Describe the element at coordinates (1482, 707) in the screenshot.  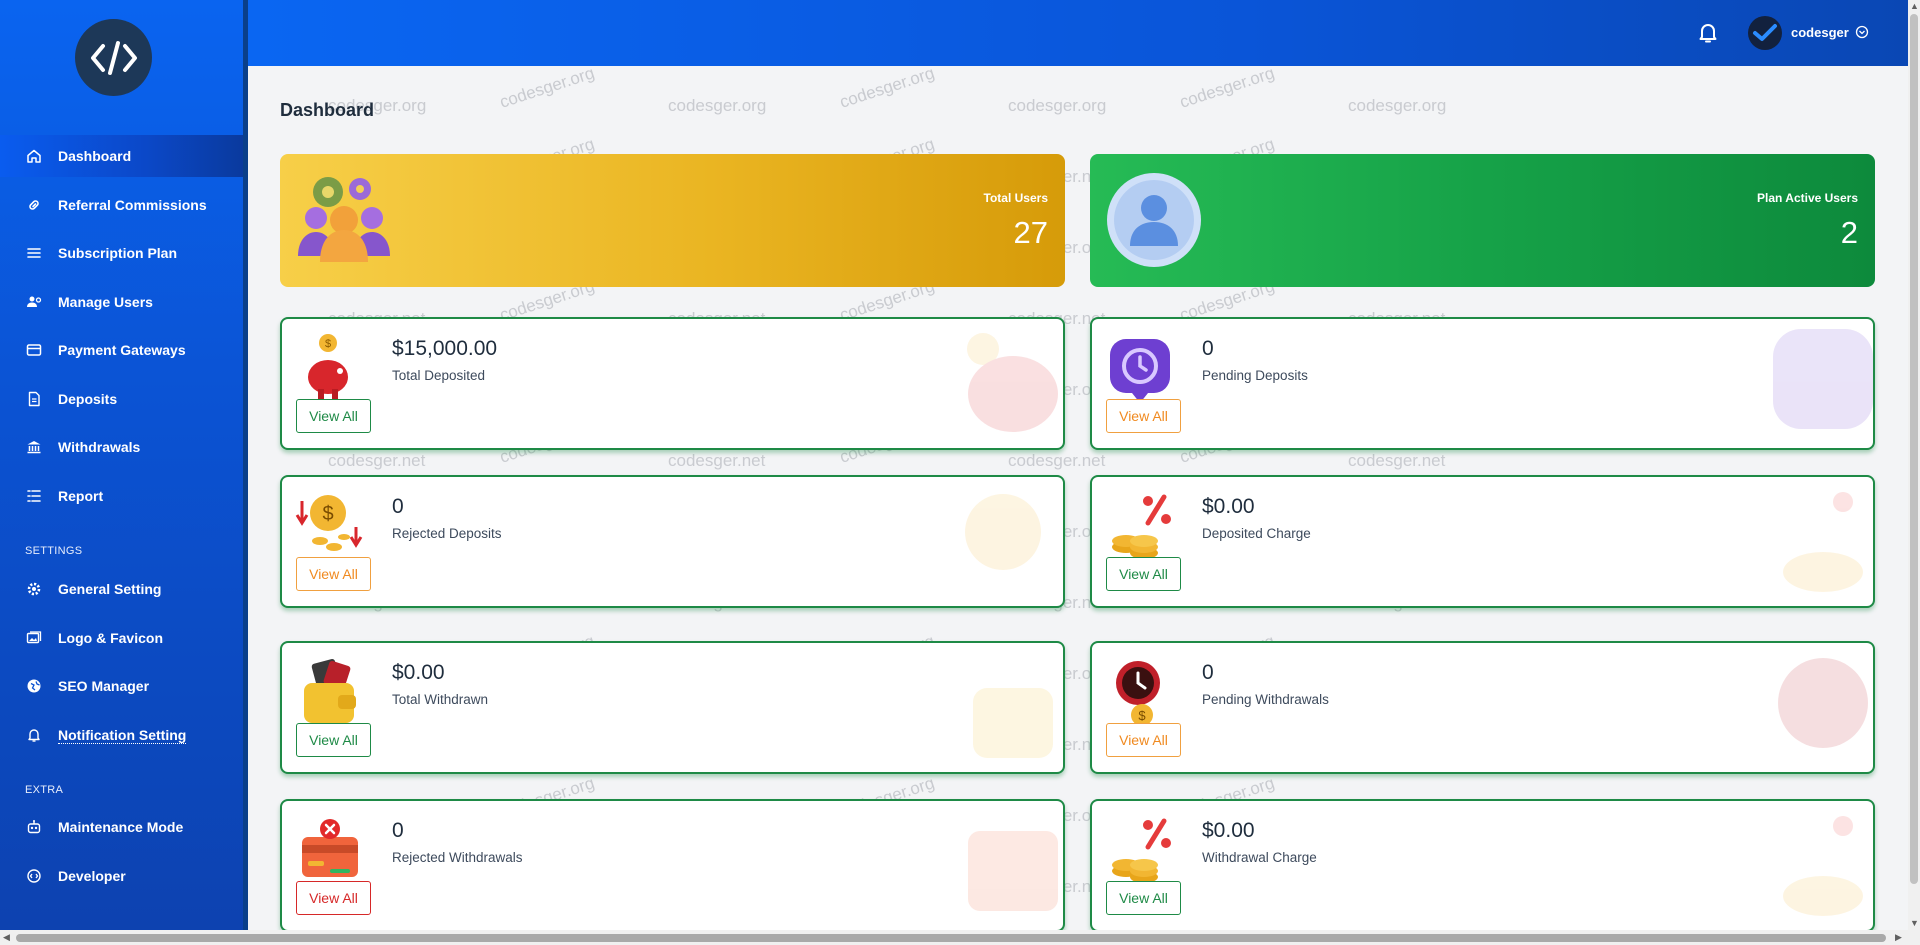
I see `pending-withdrawals-card: $ 0 Pending Withdrawals View All` at that location.